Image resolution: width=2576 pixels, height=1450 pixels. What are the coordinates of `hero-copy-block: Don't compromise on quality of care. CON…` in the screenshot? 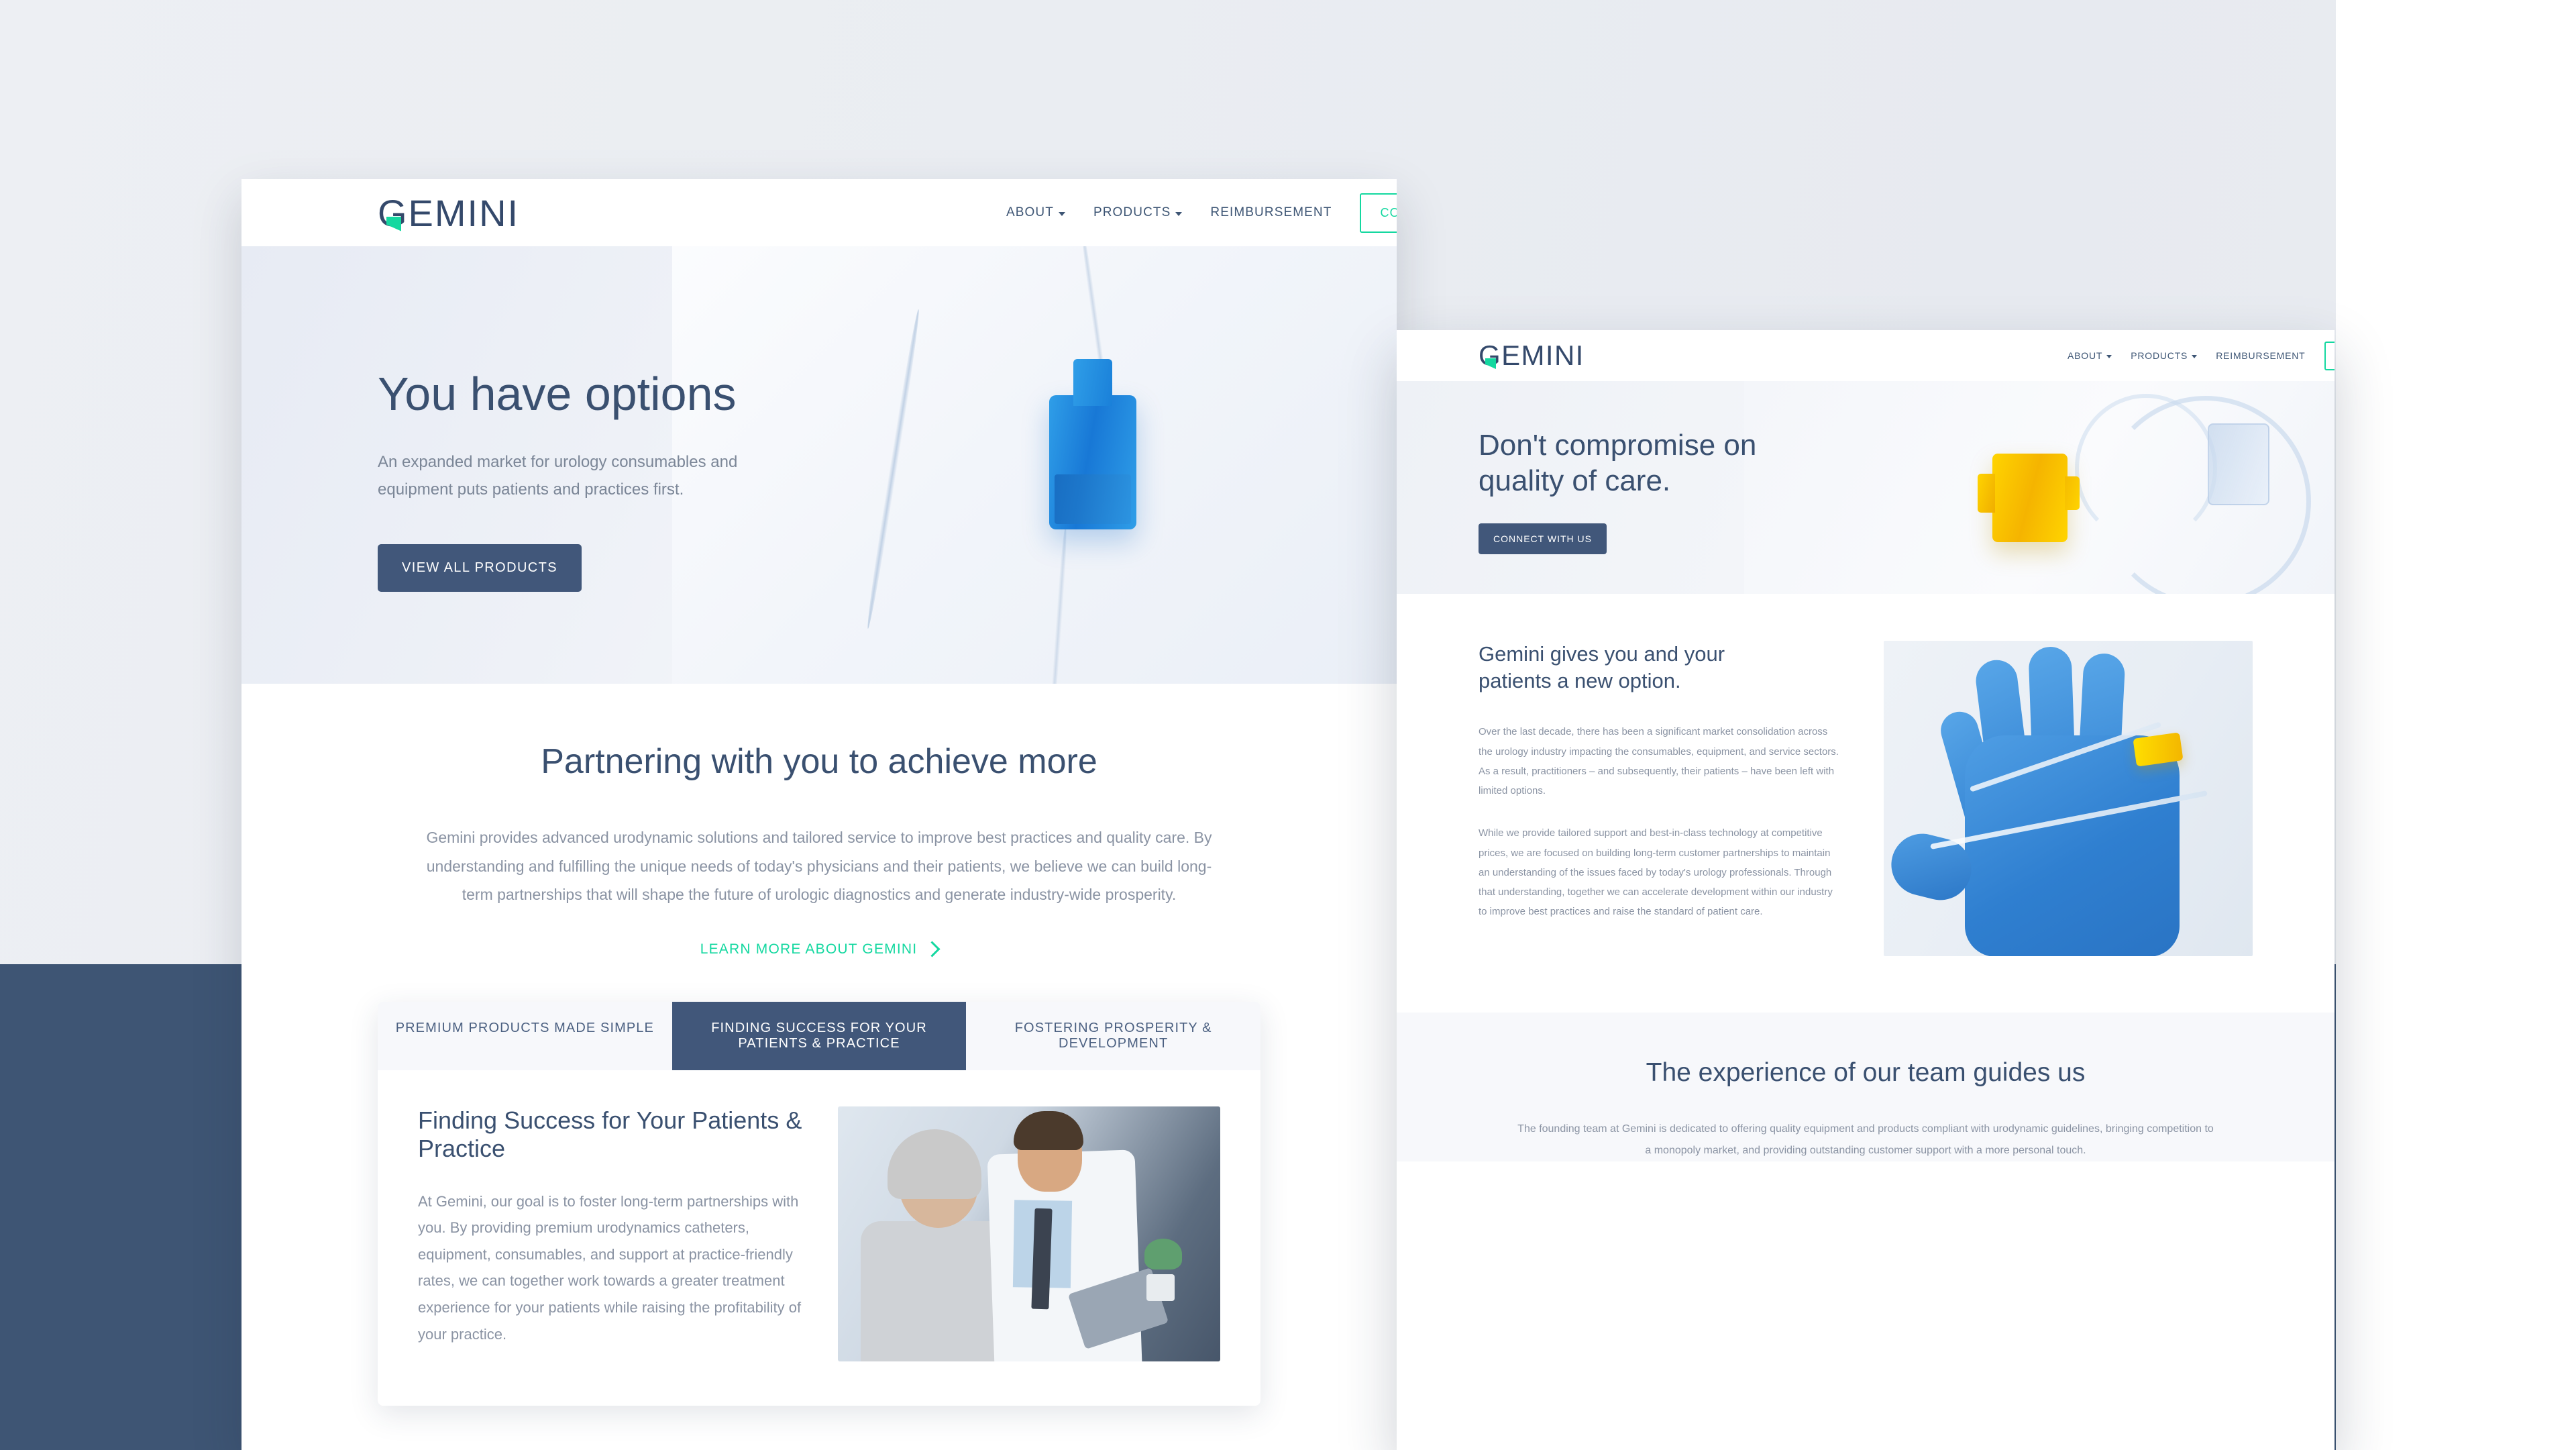 It's located at (1666, 491).